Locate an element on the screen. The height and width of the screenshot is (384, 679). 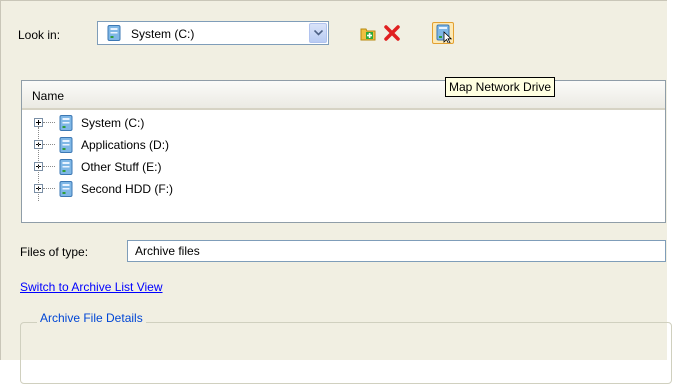
name-column-header: Name is located at coordinates (343, 95).